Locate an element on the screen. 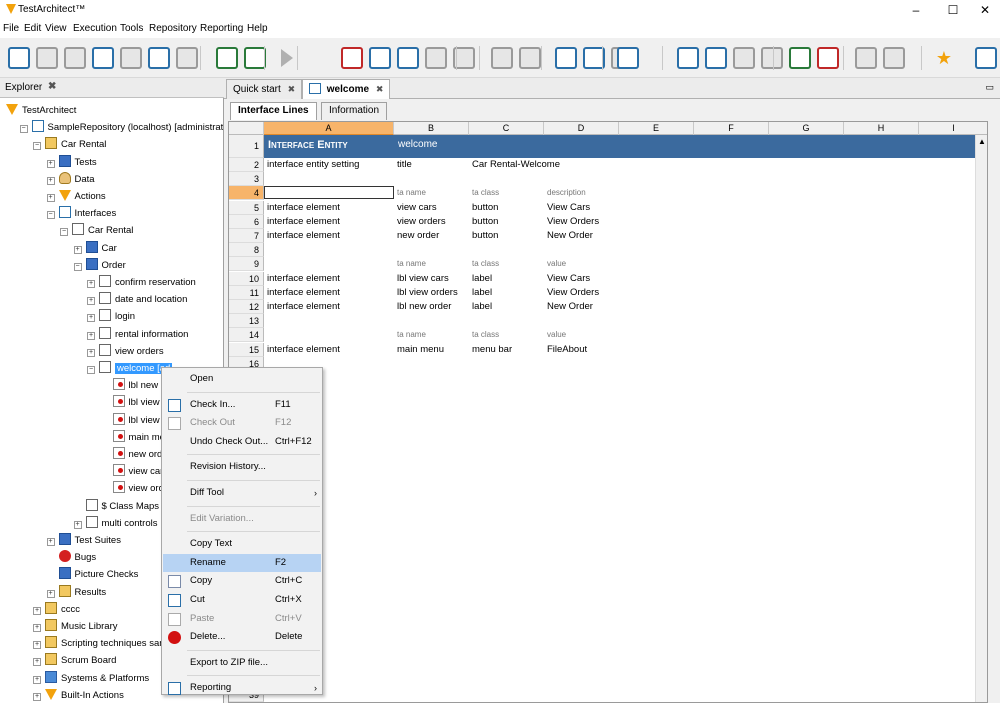  cell-a is located at coordinates (329, 264).